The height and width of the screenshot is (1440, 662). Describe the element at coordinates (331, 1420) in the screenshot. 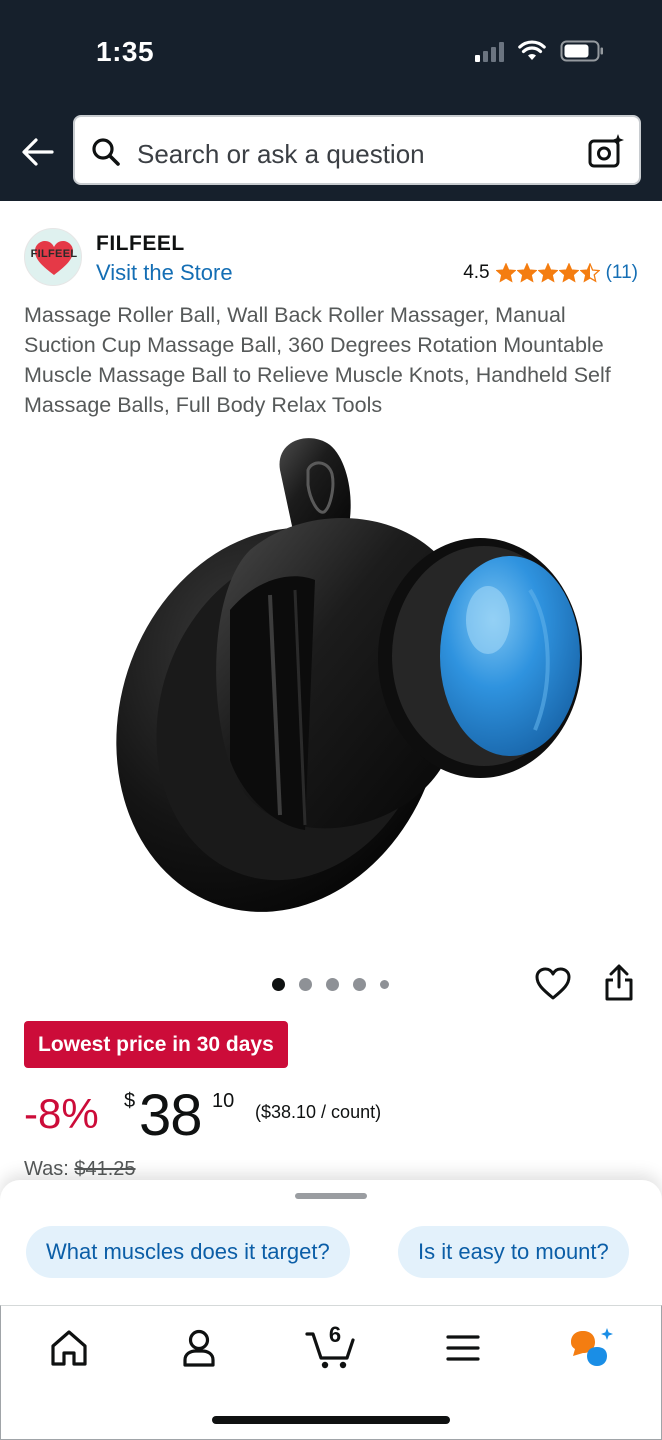

I see `home-indicator` at that location.